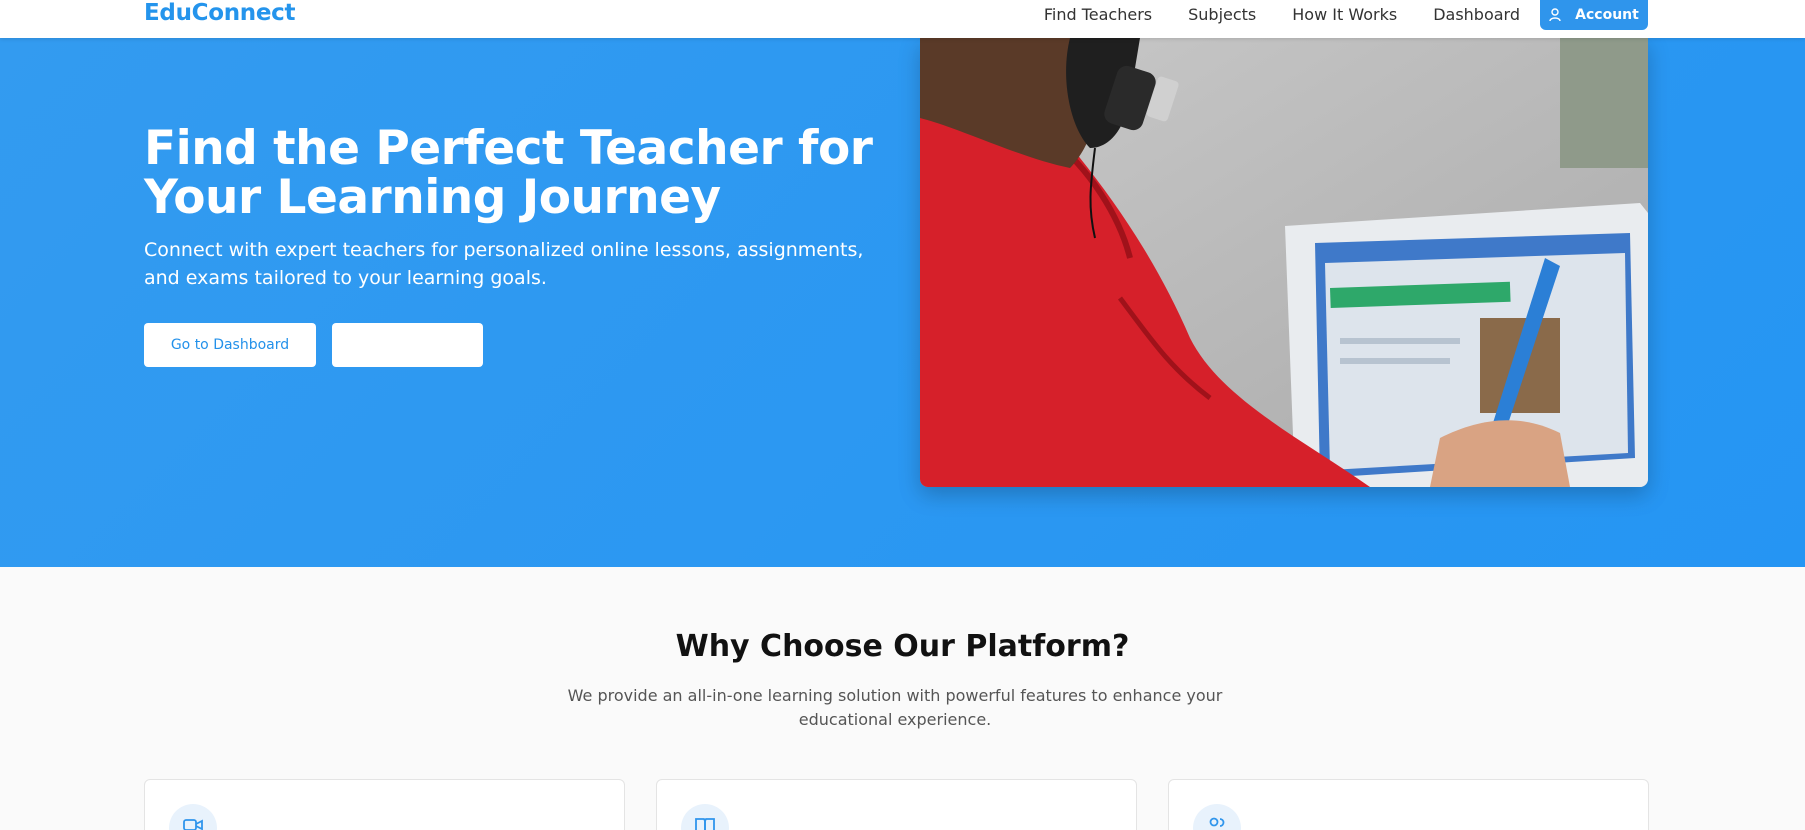 This screenshot has width=1805, height=830. I want to click on feature-card-book, so click(896, 804).